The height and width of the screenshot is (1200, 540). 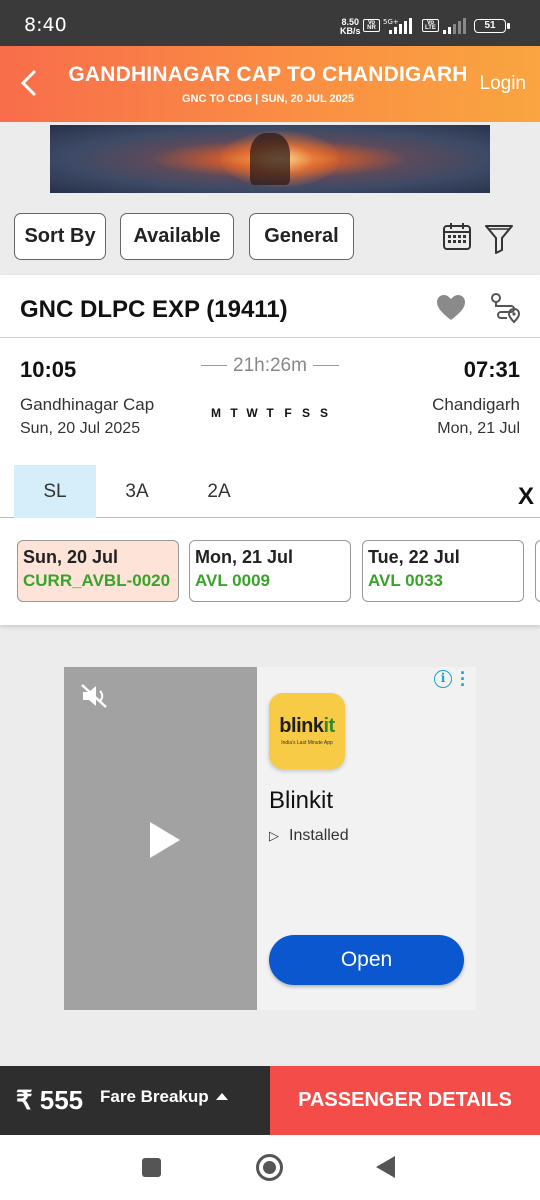 I want to click on train-name: GNC DLPC EXP (19411), so click(x=154, y=309).